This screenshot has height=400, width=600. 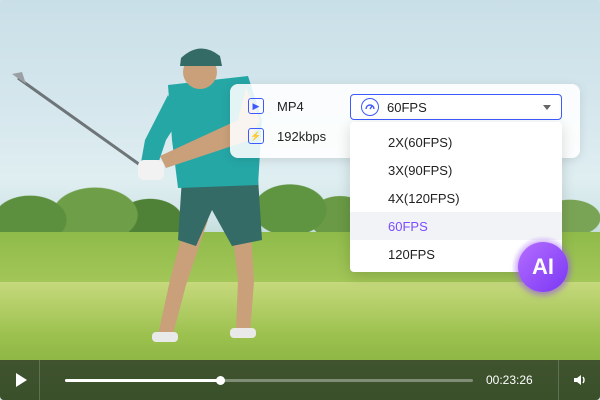 What do you see at coordinates (547, 107) in the screenshot?
I see `chevron-down-icon` at bounding box center [547, 107].